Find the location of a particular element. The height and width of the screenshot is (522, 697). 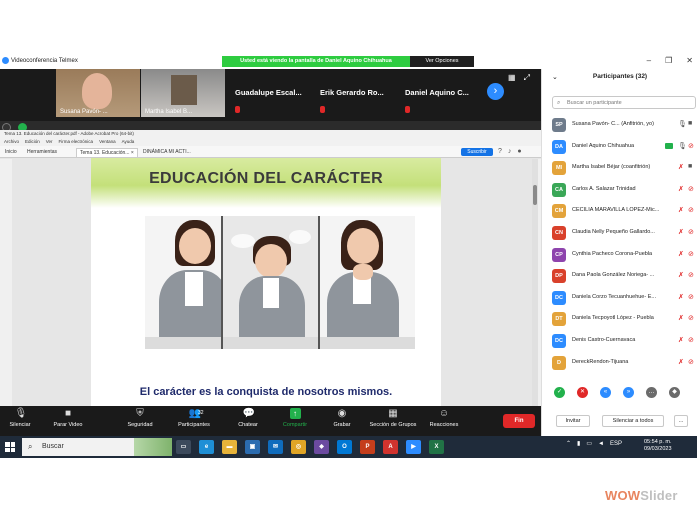

taskbar-clock: 05:54 p. m. 09/03/2023 is located at coordinates (658, 446).